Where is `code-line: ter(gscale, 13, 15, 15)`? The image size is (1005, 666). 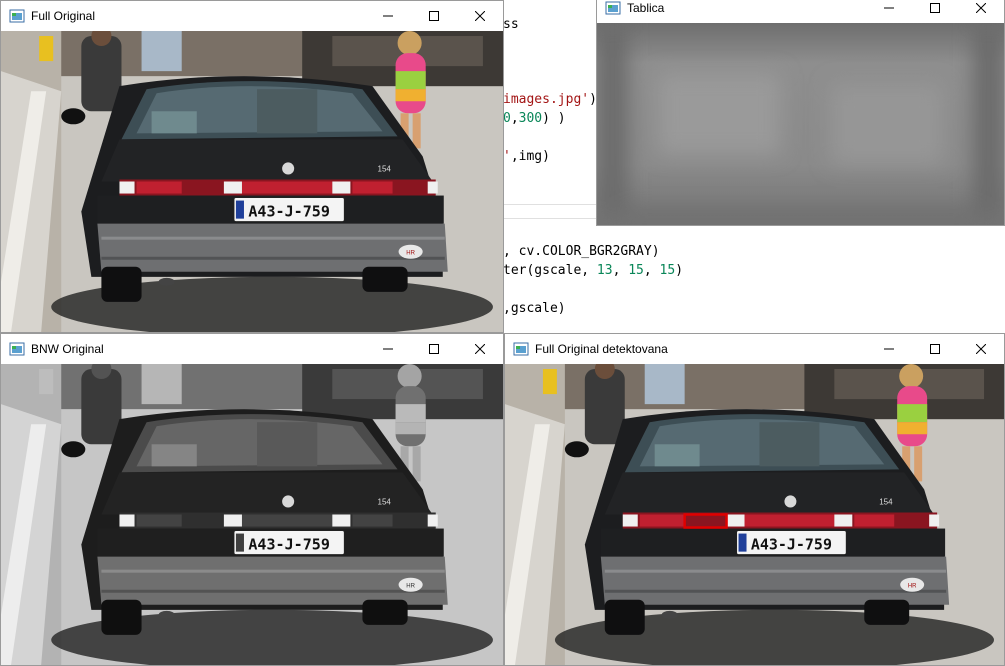 code-line: ter(gscale, 13, 15, 15) is located at coordinates (593, 270).